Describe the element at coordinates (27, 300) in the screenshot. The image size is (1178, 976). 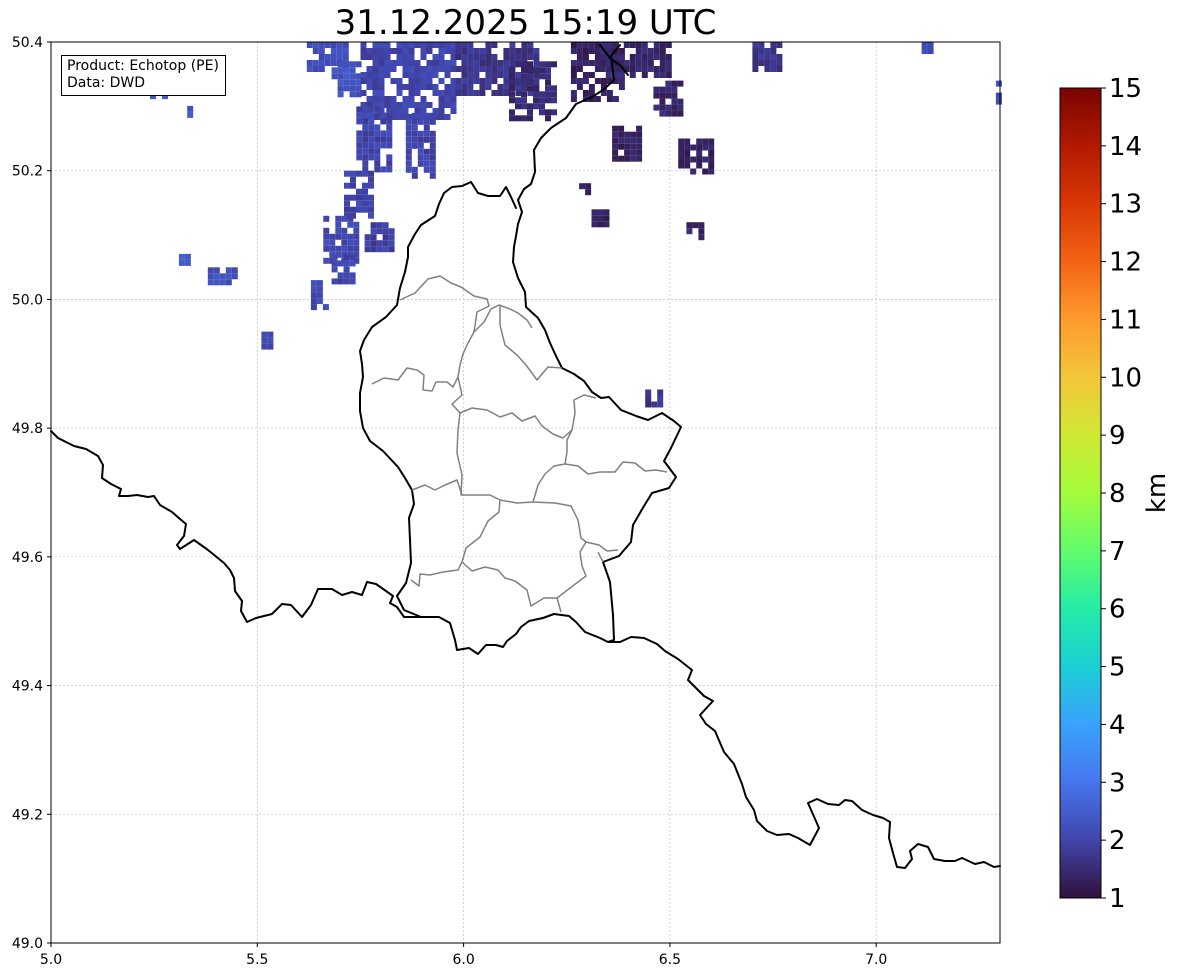
I see `y-tick-label: 50.0` at that location.